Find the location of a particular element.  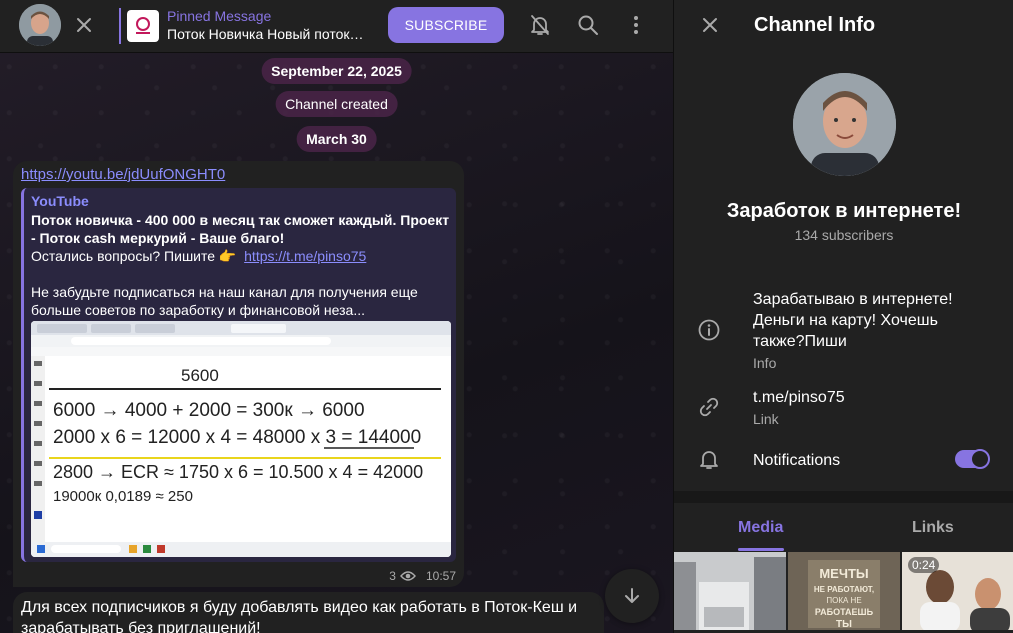

pinned-thumbnail is located at coordinates (143, 26).